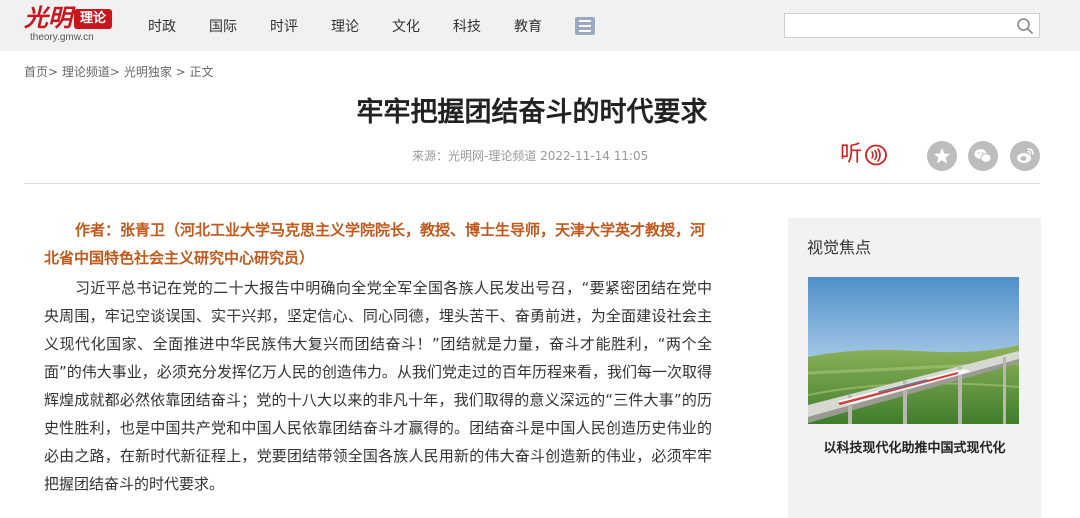 Image resolution: width=1080 pixels, height=518 pixels. Describe the element at coordinates (284, 26) in the screenshot. I see `nav-item-commentary: 时评` at that location.